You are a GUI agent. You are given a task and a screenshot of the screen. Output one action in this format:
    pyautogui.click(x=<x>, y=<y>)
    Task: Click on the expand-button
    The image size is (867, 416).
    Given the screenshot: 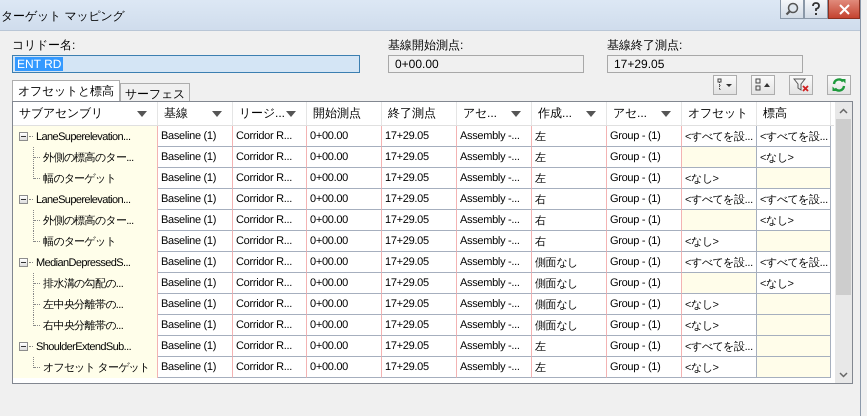 What is the action you would take?
    pyautogui.click(x=725, y=85)
    